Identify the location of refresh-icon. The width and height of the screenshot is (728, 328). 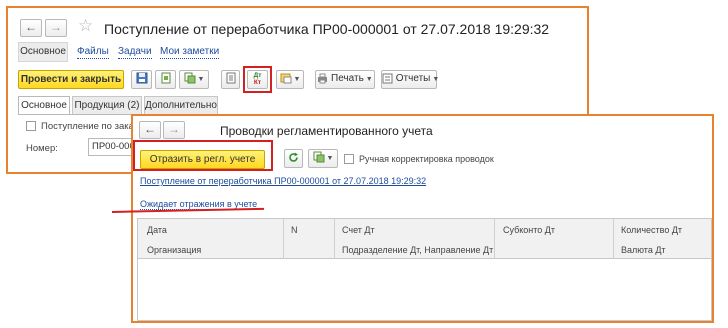
(293, 157).